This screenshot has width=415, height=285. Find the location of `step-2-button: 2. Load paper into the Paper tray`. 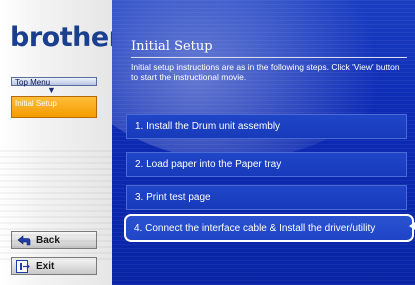

step-2-button: 2. Load paper into the Paper tray is located at coordinates (266, 164).